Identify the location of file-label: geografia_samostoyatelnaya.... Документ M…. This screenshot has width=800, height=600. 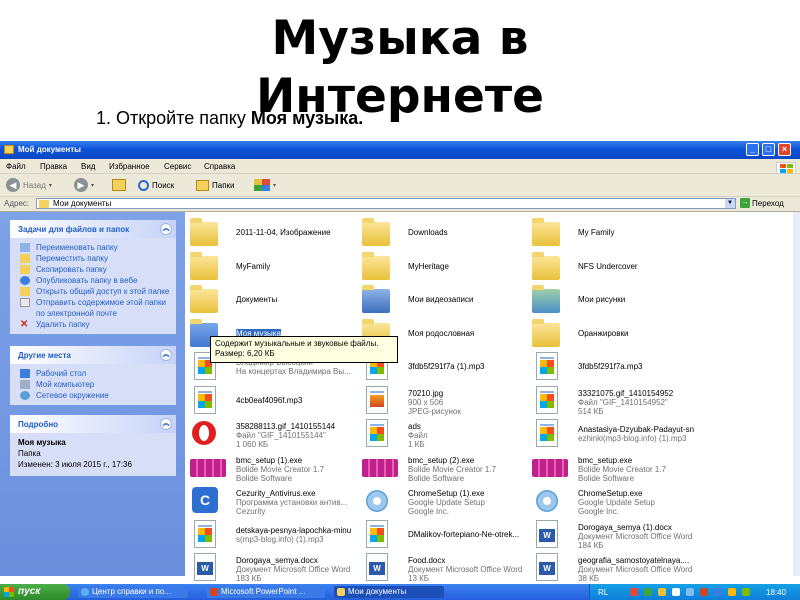
(641, 569).